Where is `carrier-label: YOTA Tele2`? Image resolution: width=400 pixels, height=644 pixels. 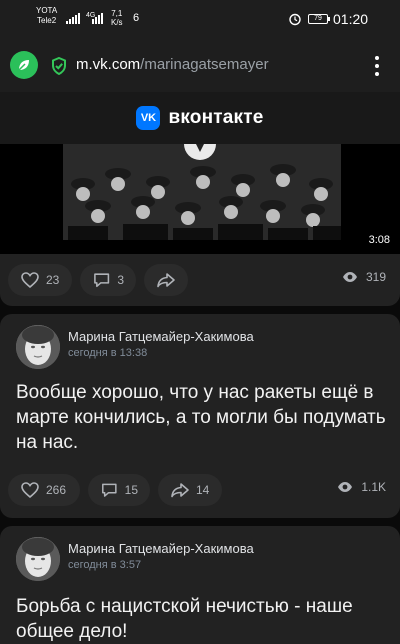
carrier-label: YOTA Tele2 is located at coordinates (46, 16).